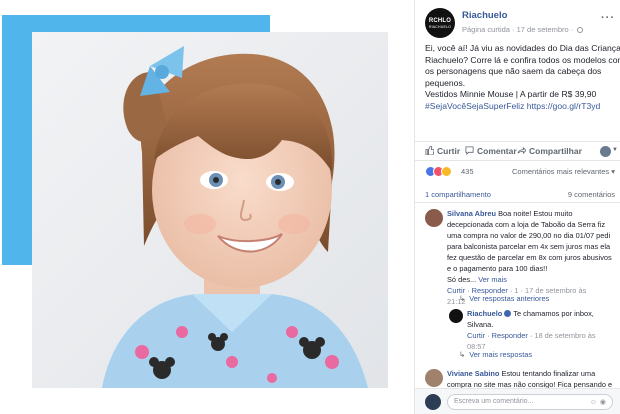  Describe the element at coordinates (521, 150) in the screenshot. I see `share-icon` at that location.